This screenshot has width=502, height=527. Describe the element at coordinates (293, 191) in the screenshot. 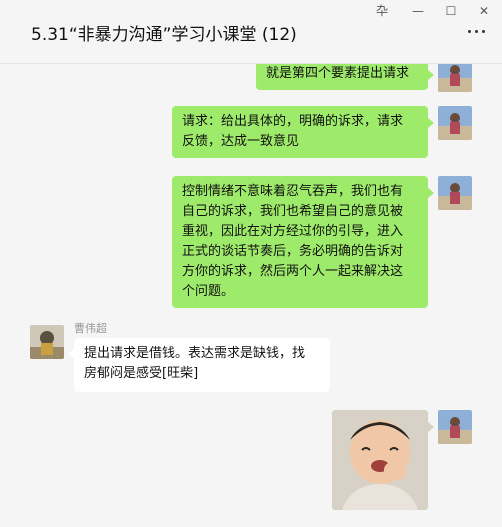

I see `message-line: 控制情绪不意味着忍气吞声，我们也有` at that location.